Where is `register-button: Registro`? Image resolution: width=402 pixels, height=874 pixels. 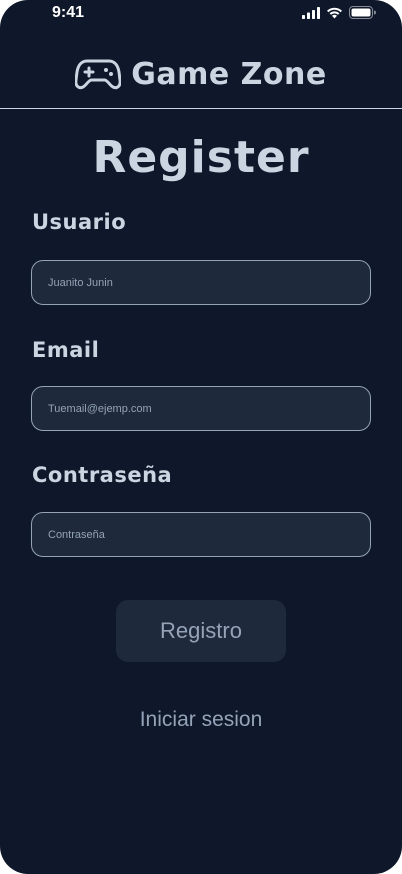
register-button: Registro is located at coordinates (201, 631).